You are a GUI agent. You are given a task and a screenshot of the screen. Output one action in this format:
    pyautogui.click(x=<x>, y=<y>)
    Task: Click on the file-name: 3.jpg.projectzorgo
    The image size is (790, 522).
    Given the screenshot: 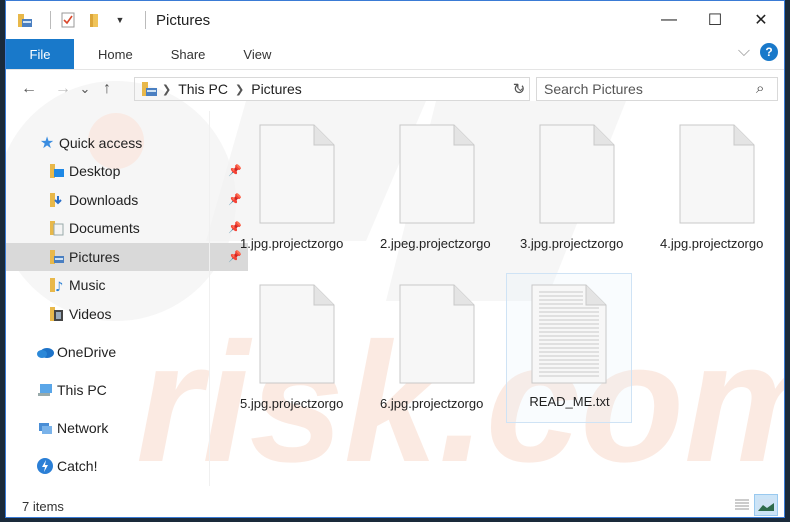 What is the action you would take?
    pyautogui.click(x=572, y=243)
    